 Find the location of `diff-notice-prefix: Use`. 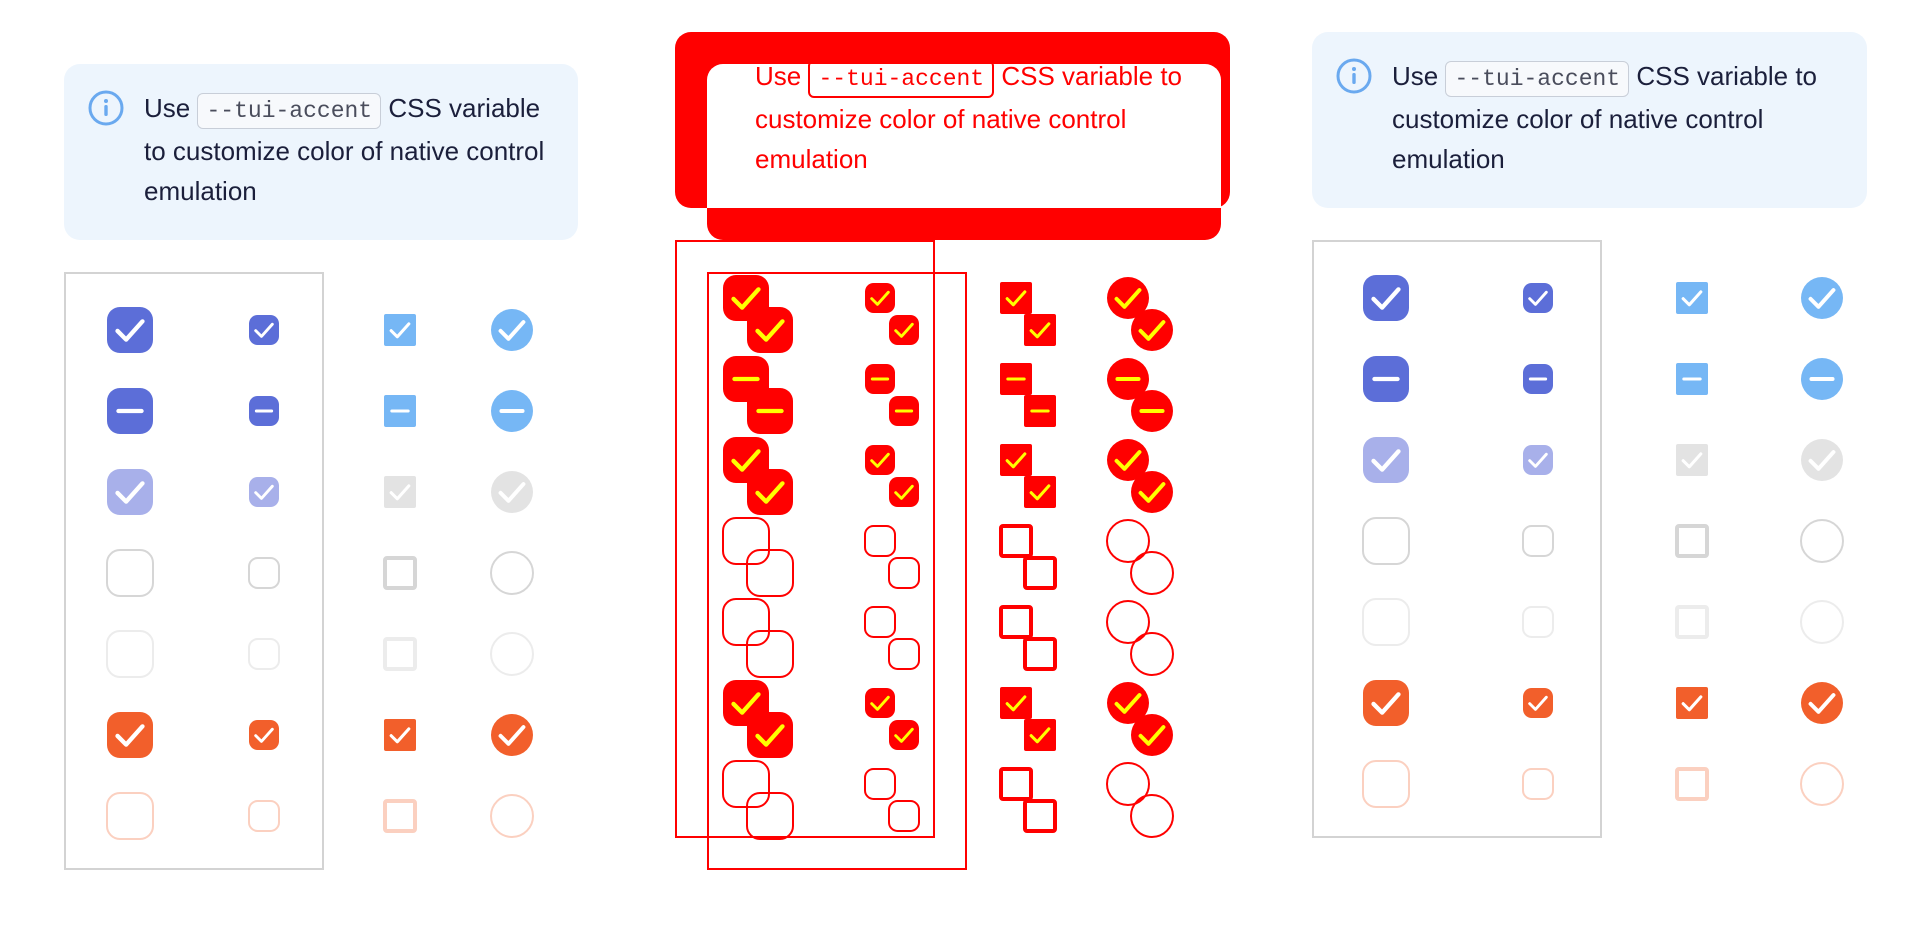

diff-notice-prefix: Use is located at coordinates (778, 76).